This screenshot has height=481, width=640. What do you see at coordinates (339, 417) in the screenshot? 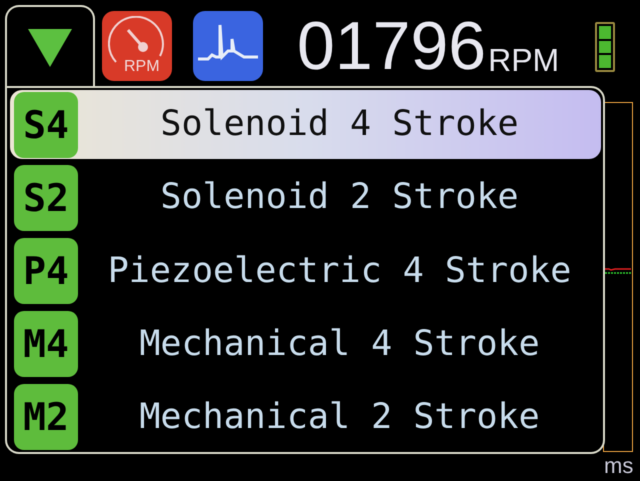
I see `menu-item-label: Mechanical 2 Stroke` at bounding box center [339, 417].